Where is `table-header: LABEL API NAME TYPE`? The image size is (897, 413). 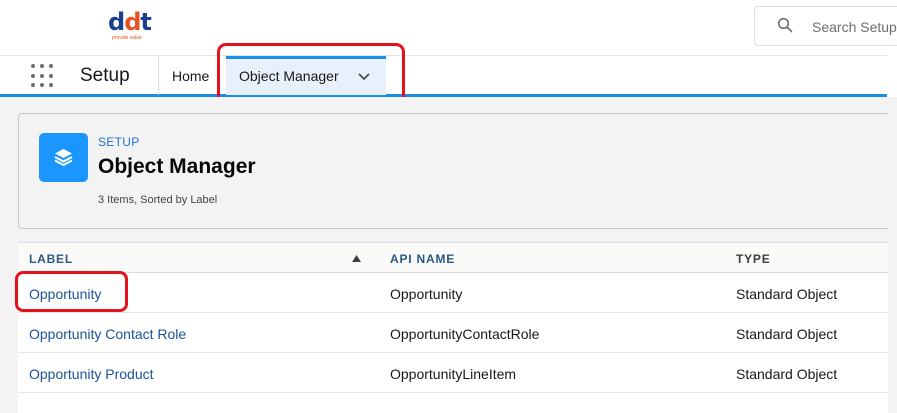
table-header: LABEL API NAME TYPE is located at coordinates (453, 258).